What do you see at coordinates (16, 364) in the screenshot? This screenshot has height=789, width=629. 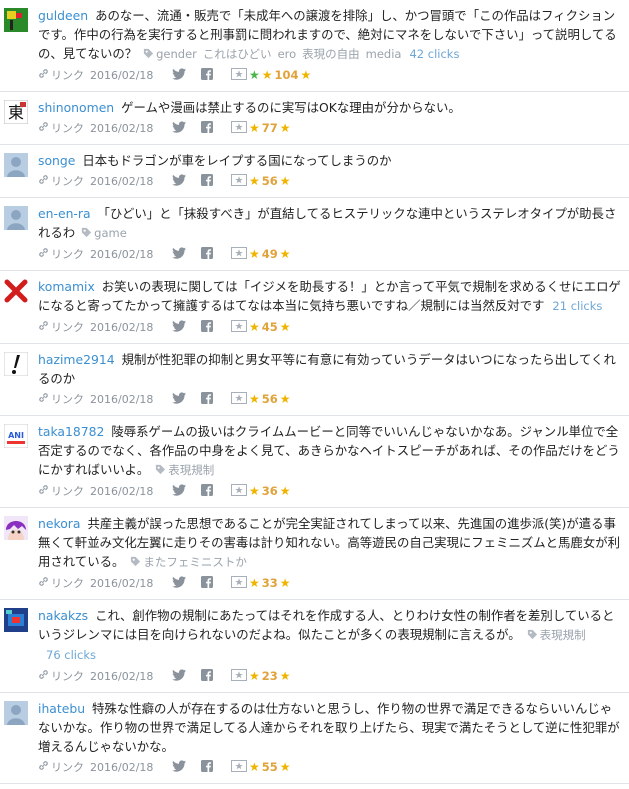 I see `exclamation-icon` at bounding box center [16, 364].